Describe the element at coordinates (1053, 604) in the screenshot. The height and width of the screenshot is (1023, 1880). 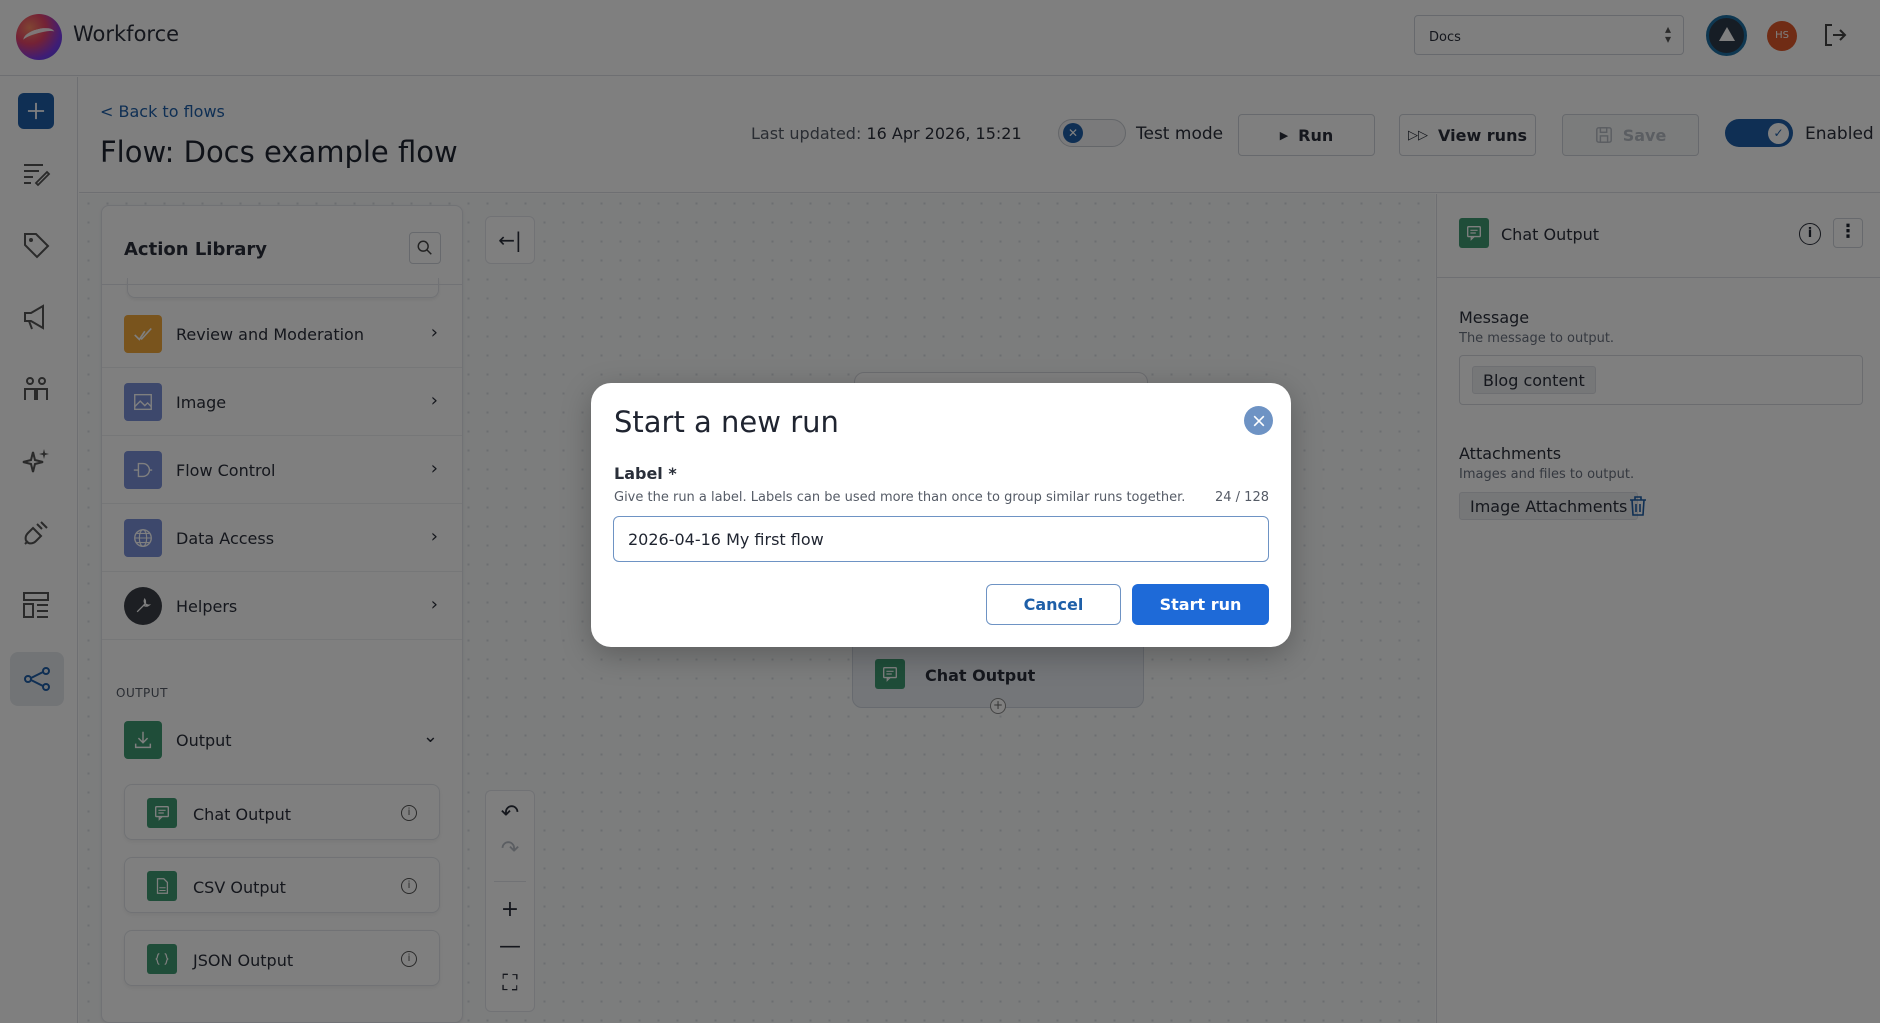
I see `cancel-button: Cancel` at that location.